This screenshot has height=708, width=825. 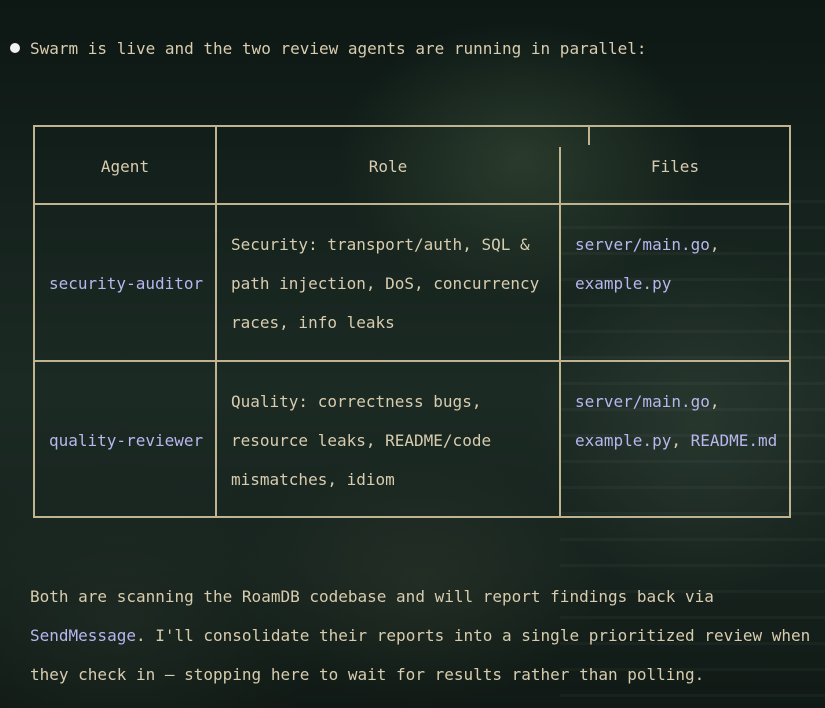 I want to click on agent-quality-reviewer: quality-reviewer, so click(x=126, y=440).